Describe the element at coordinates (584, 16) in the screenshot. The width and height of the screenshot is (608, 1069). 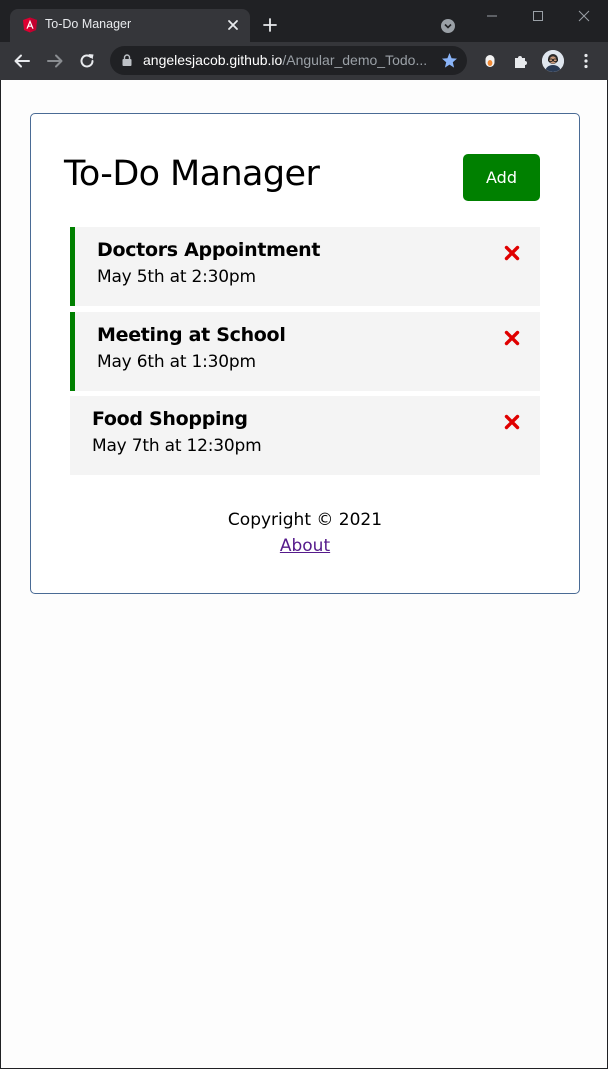
I see `window-close-icon` at that location.